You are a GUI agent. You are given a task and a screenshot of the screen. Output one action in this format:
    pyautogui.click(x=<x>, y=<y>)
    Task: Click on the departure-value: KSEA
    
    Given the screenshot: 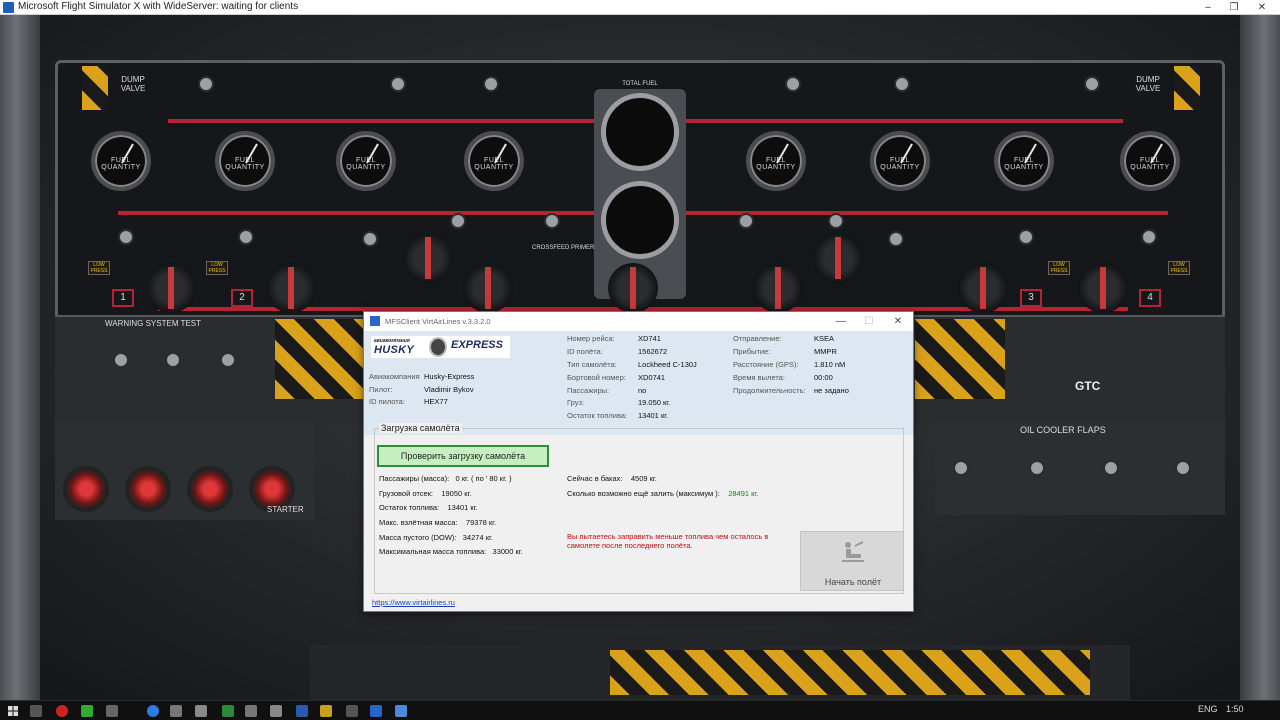 What is the action you would take?
    pyautogui.click(x=824, y=338)
    